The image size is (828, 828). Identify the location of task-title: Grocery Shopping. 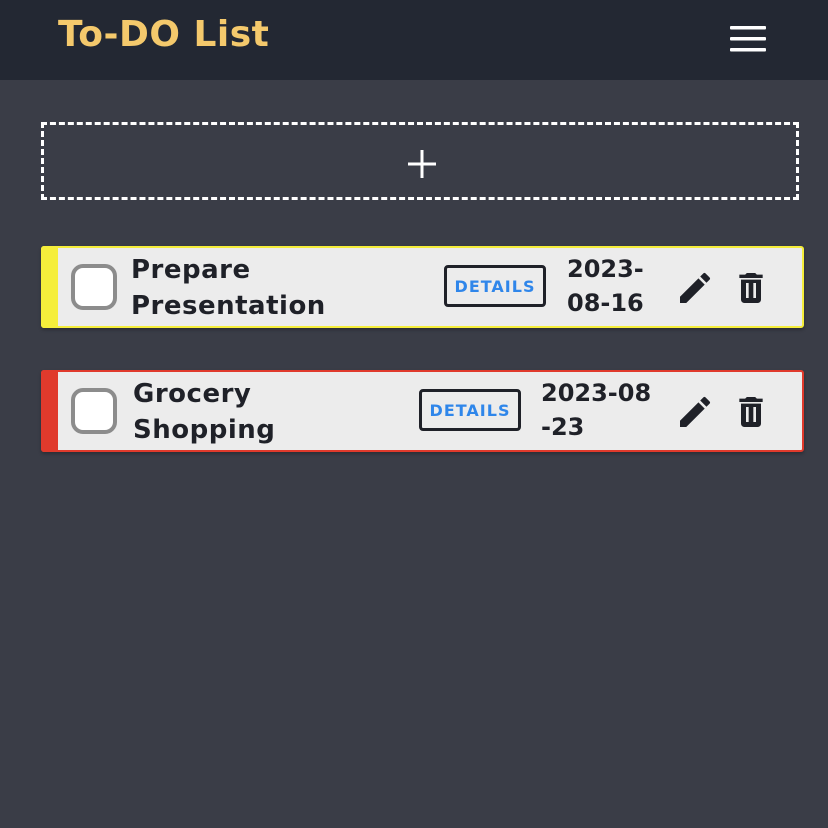
(204, 412).